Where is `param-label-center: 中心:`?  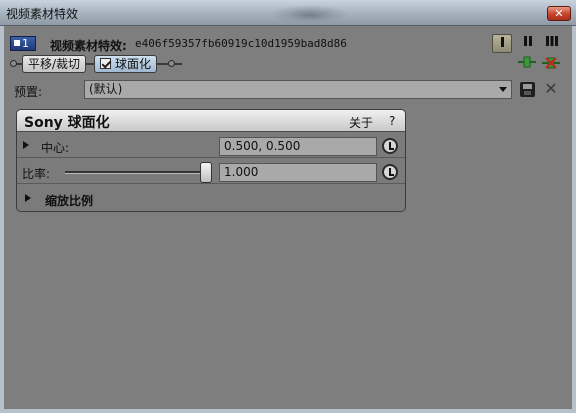 param-label-center: 中心: is located at coordinates (55, 148).